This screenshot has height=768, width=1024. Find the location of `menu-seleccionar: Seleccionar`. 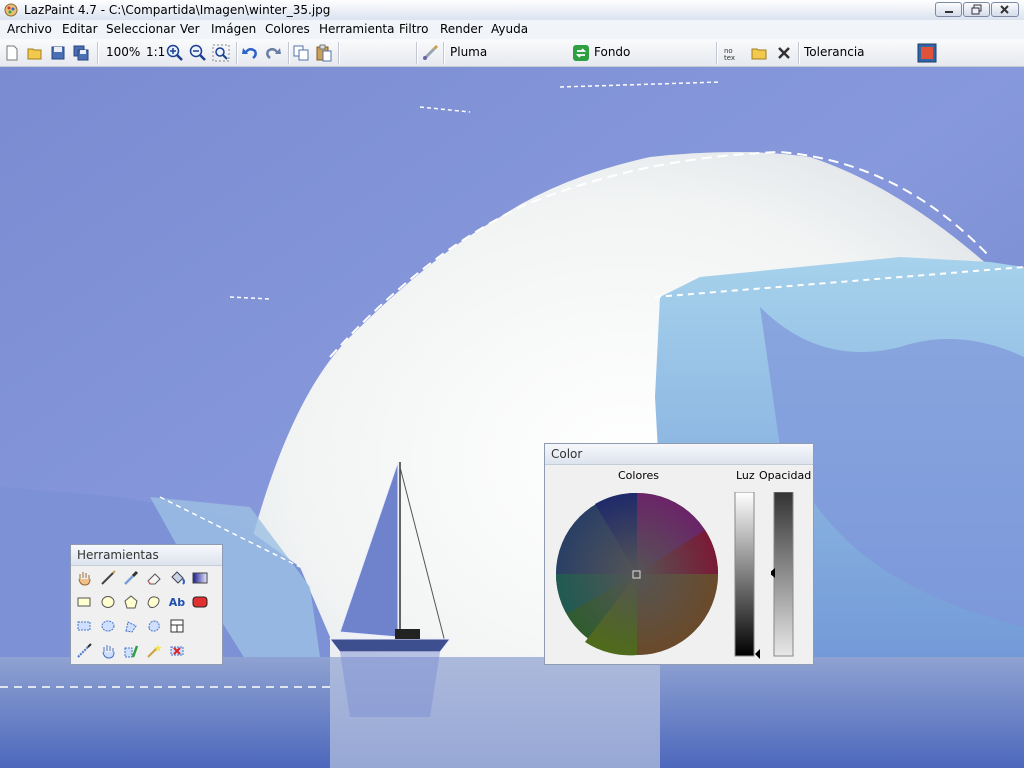

menu-seleccionar: Seleccionar is located at coordinates (140, 29).